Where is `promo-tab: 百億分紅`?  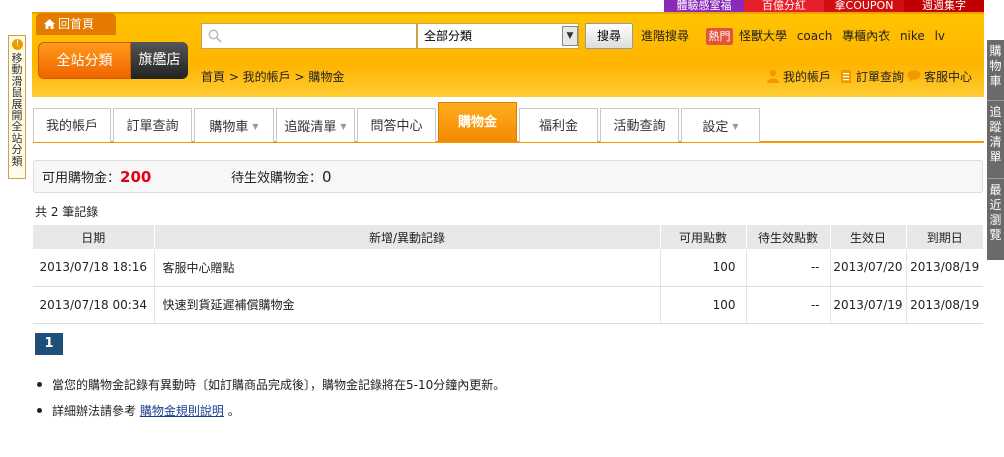 promo-tab: 百億分紅 is located at coordinates (784, 6).